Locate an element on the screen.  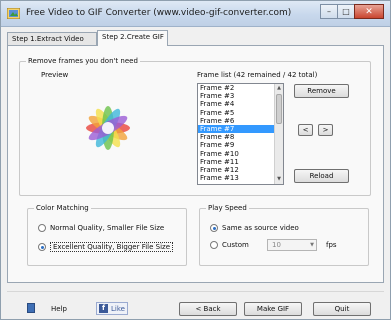
excellent-quality-label: Excellent Quality, Bigger File Size is located at coordinates (112, 247).